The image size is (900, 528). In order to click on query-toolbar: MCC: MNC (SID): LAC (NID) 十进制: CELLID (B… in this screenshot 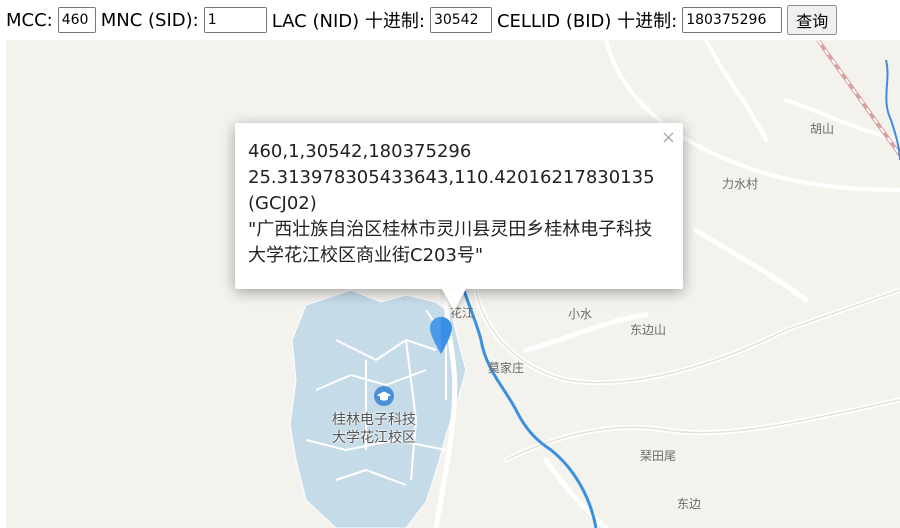, I will do `click(450, 20)`.